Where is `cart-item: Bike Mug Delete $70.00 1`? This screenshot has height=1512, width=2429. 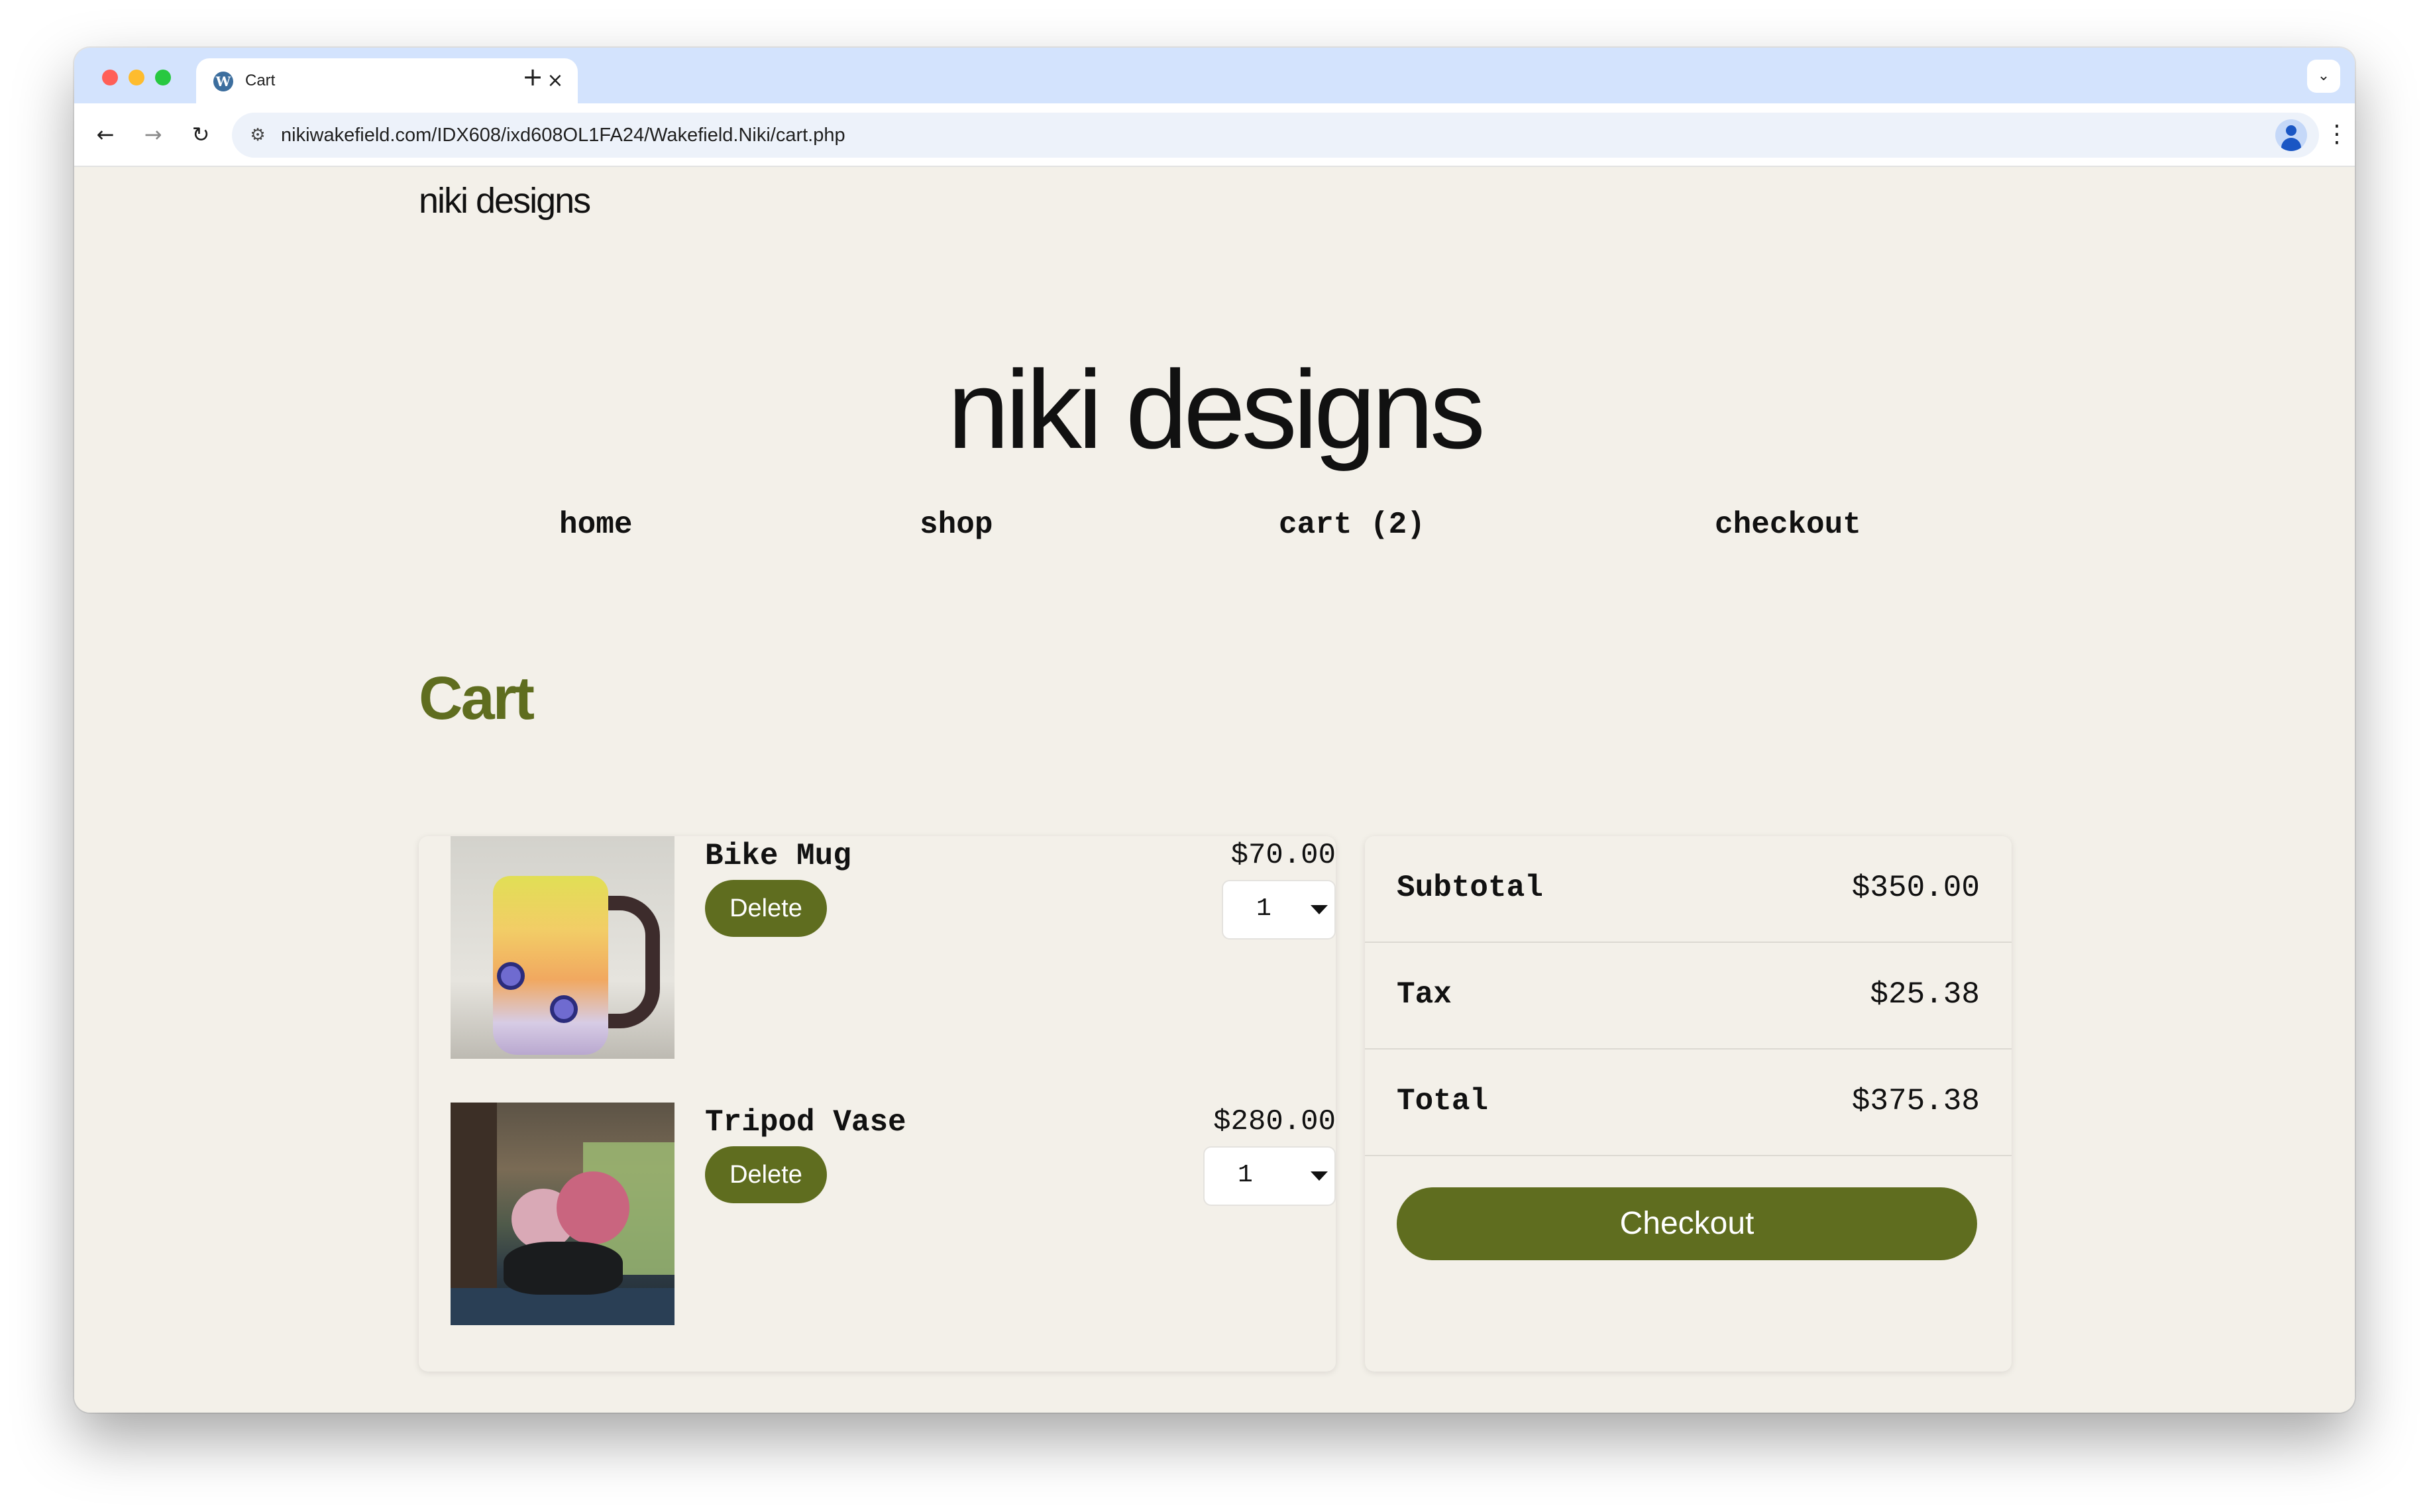 cart-item: Bike Mug Delete $70.00 1 is located at coordinates (893, 947).